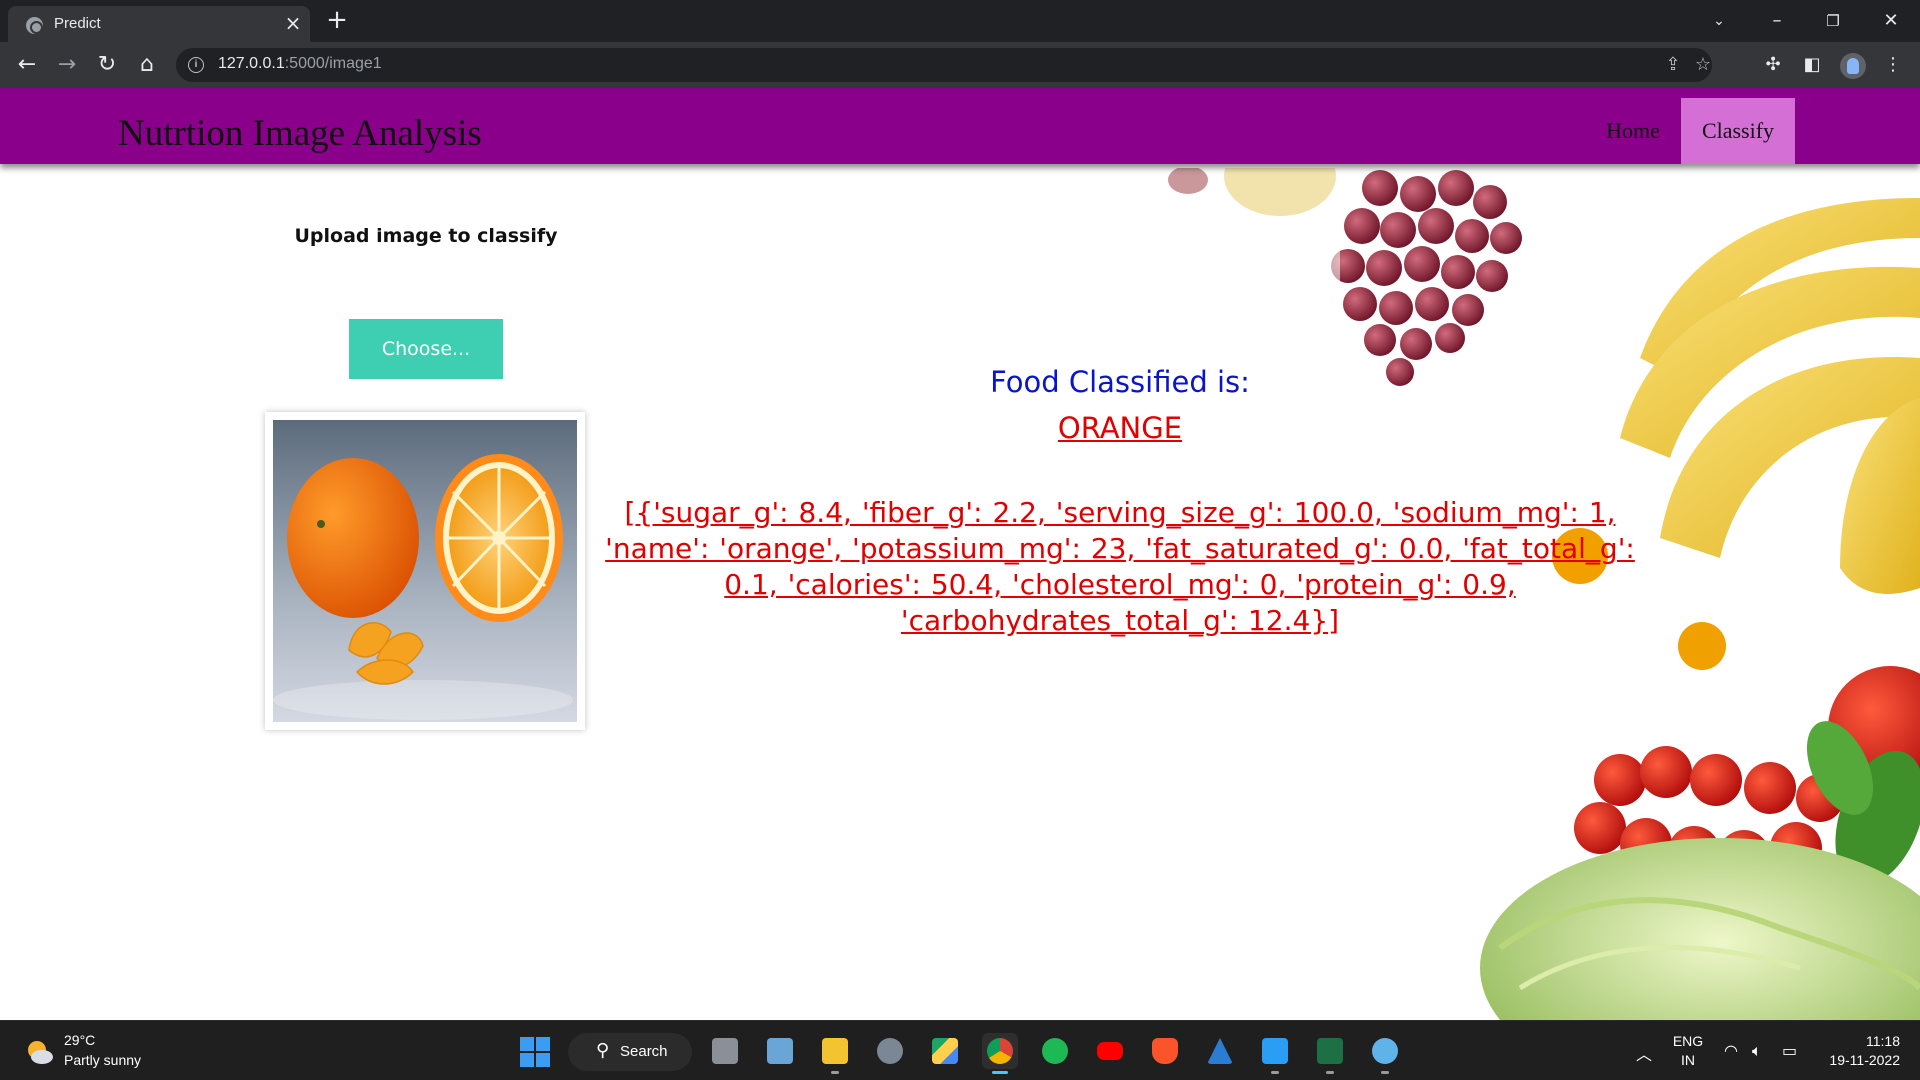 This screenshot has height=1080, width=1920. Describe the element at coordinates (603, 1050) in the screenshot. I see `search-icon: ⚲` at that location.